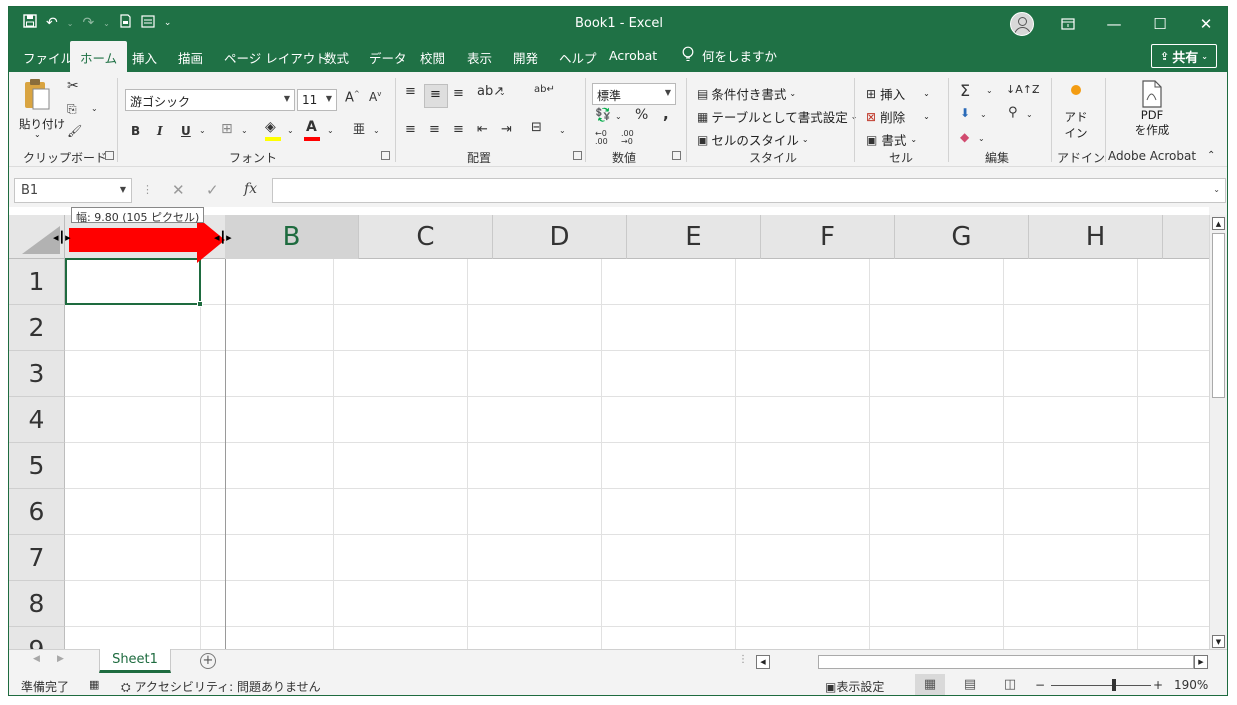 The width and height of the screenshot is (1237, 705). I want to click on splitter-icon: ⋮, so click(743, 659).